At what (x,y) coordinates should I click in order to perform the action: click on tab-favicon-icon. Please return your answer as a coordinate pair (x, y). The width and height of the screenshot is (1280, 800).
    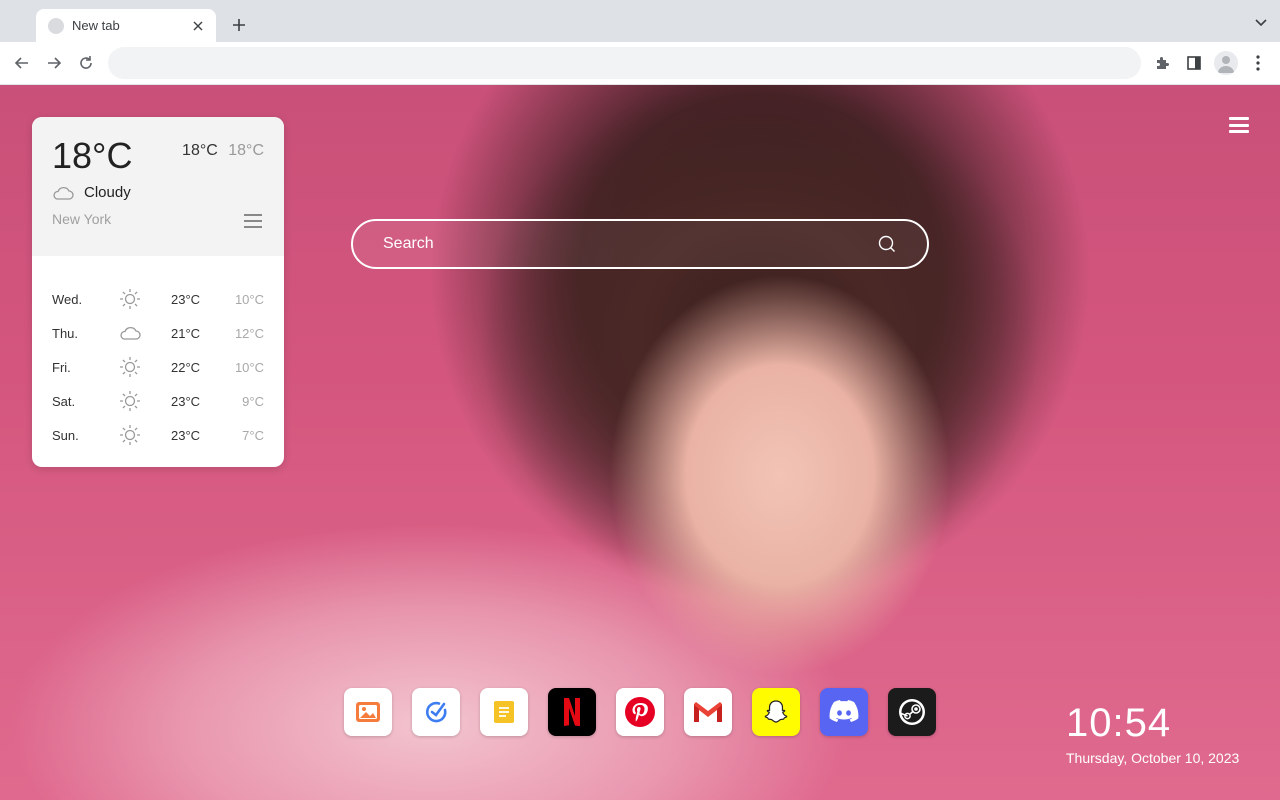
    Looking at the image, I should click on (56, 25).